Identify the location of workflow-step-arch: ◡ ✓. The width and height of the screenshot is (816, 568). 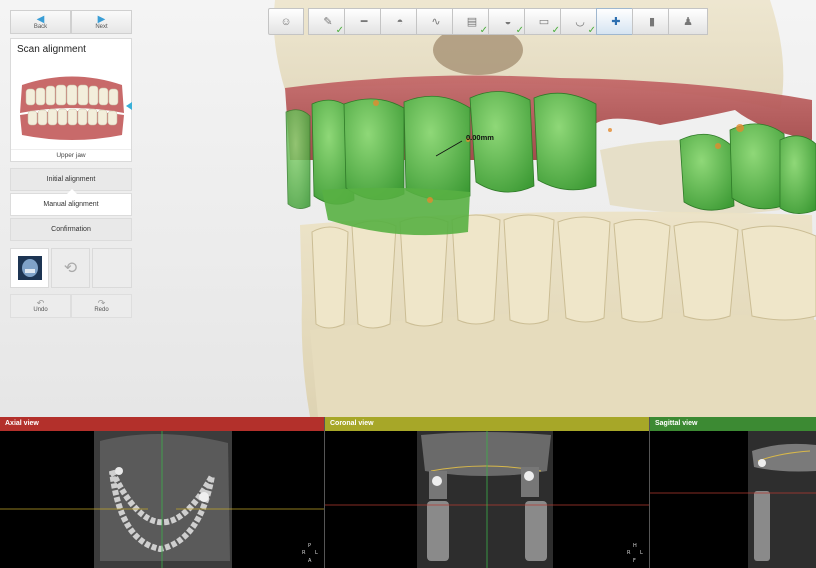
(580, 22).